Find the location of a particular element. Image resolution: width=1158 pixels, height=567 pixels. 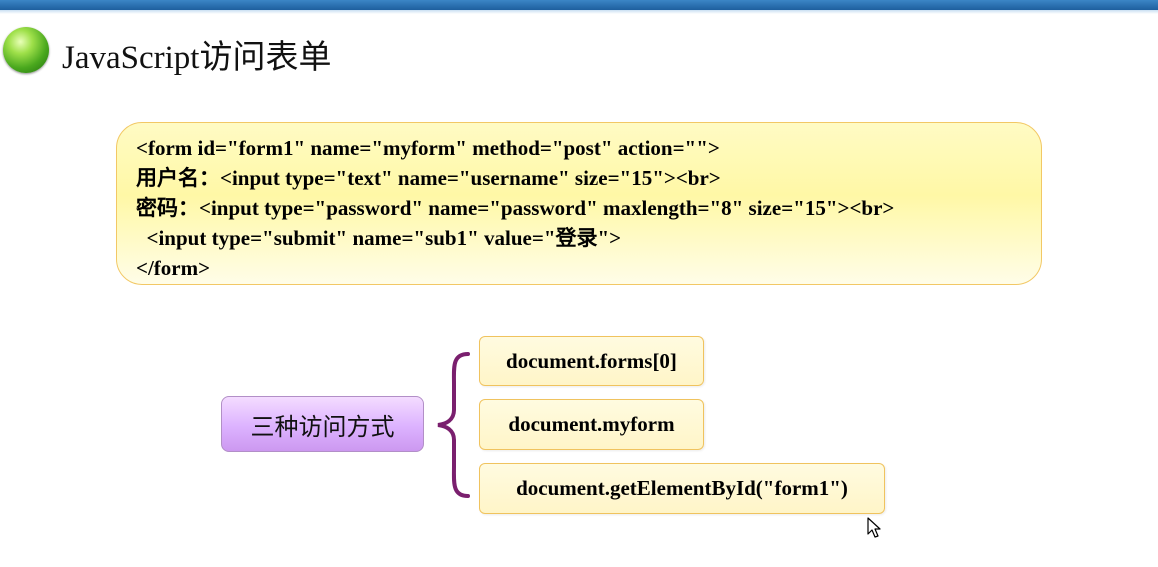

method-form-name: document.myform is located at coordinates (591, 424).